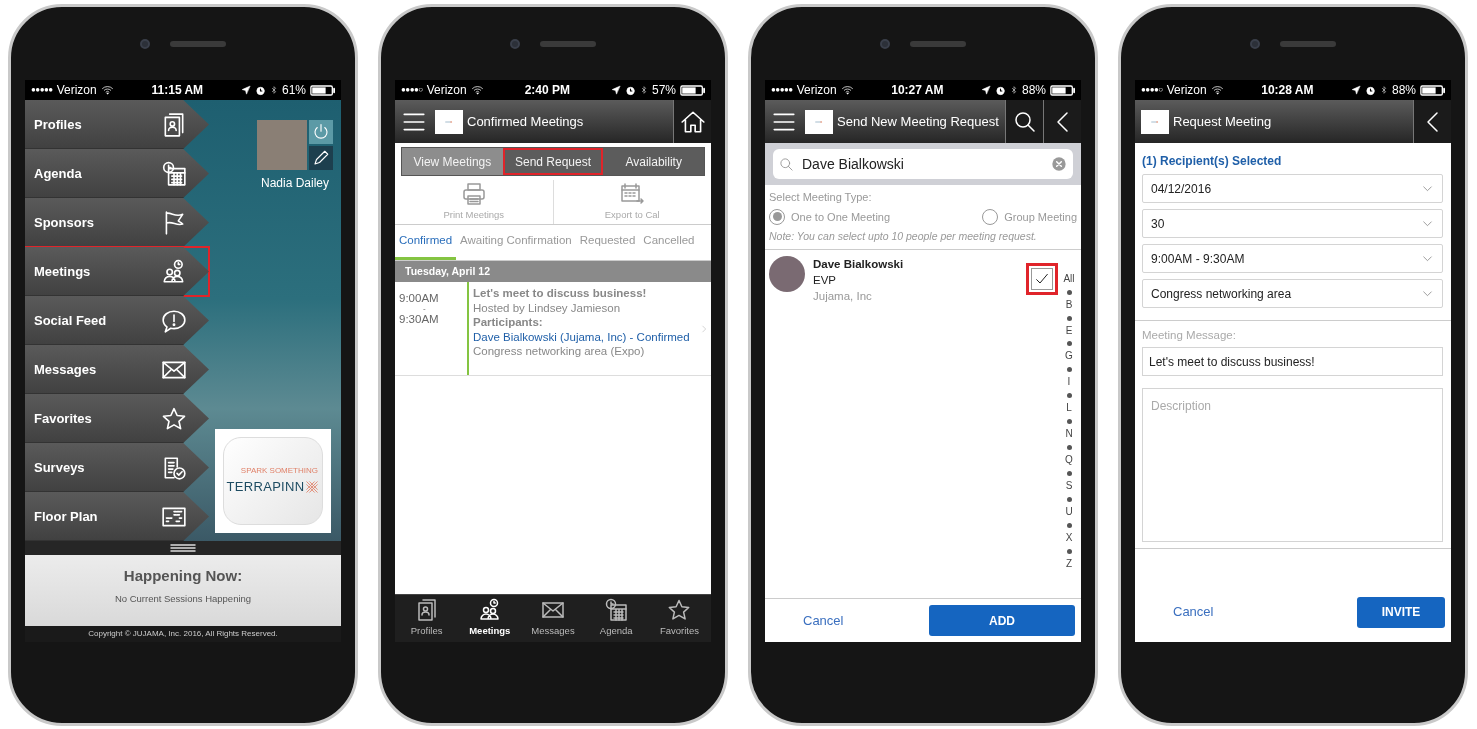 The height and width of the screenshot is (729, 1477). What do you see at coordinates (1152, 90) in the screenshot?
I see `signal-strength: ●●●●○` at bounding box center [1152, 90].